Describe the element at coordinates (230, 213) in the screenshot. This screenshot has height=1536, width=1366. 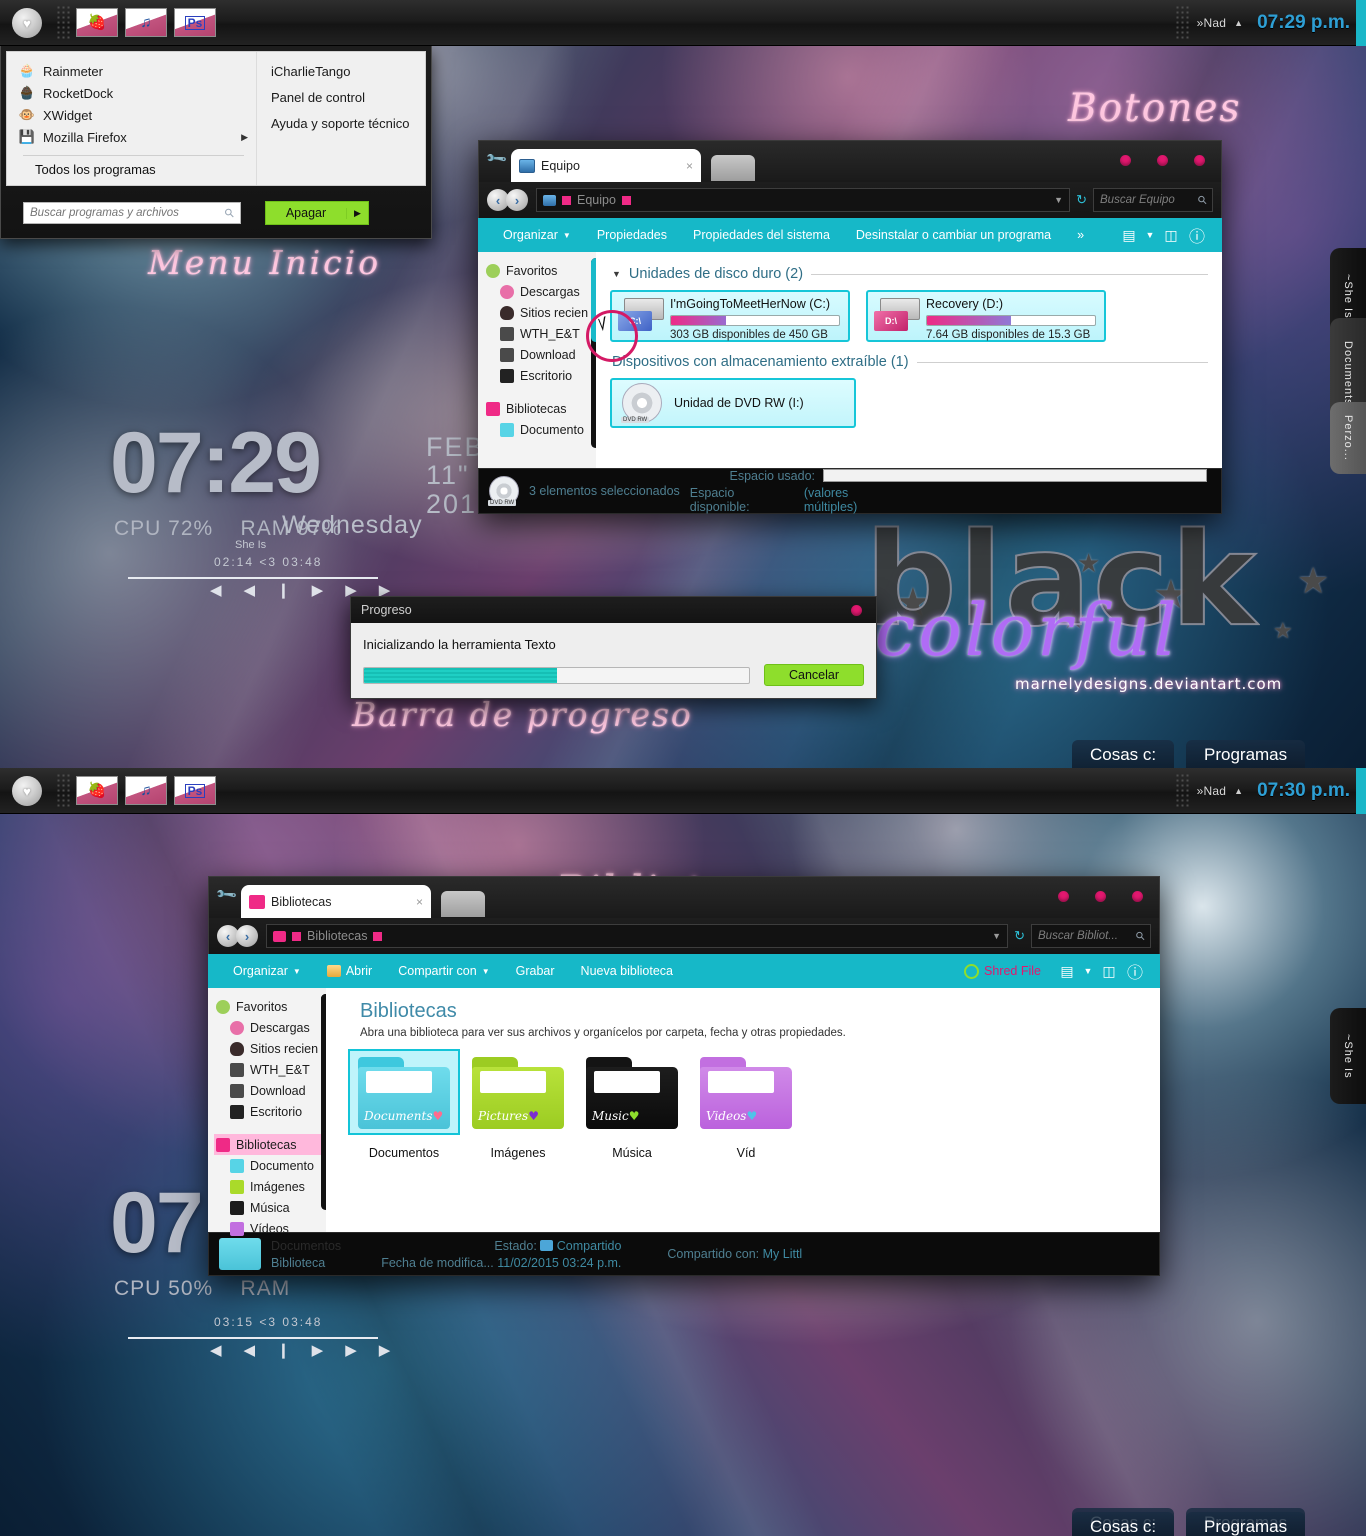
I see `magnifier-icon: ⚲` at that location.